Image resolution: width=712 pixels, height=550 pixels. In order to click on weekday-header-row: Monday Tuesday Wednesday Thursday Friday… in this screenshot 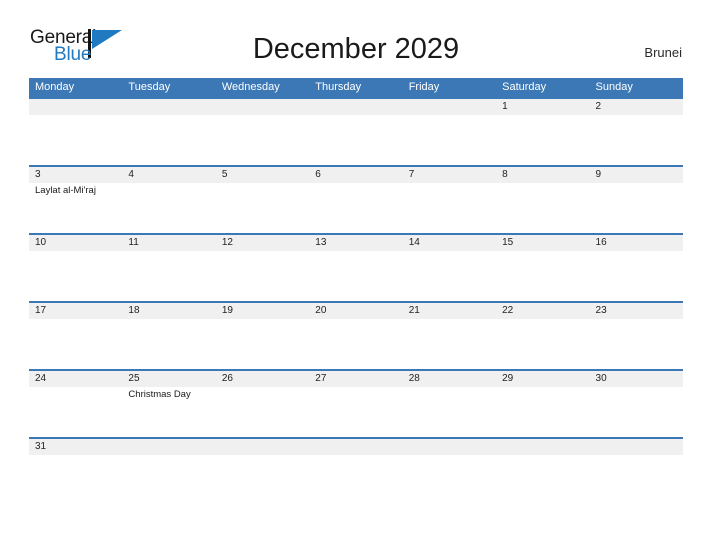, I will do `click(356, 87)`.